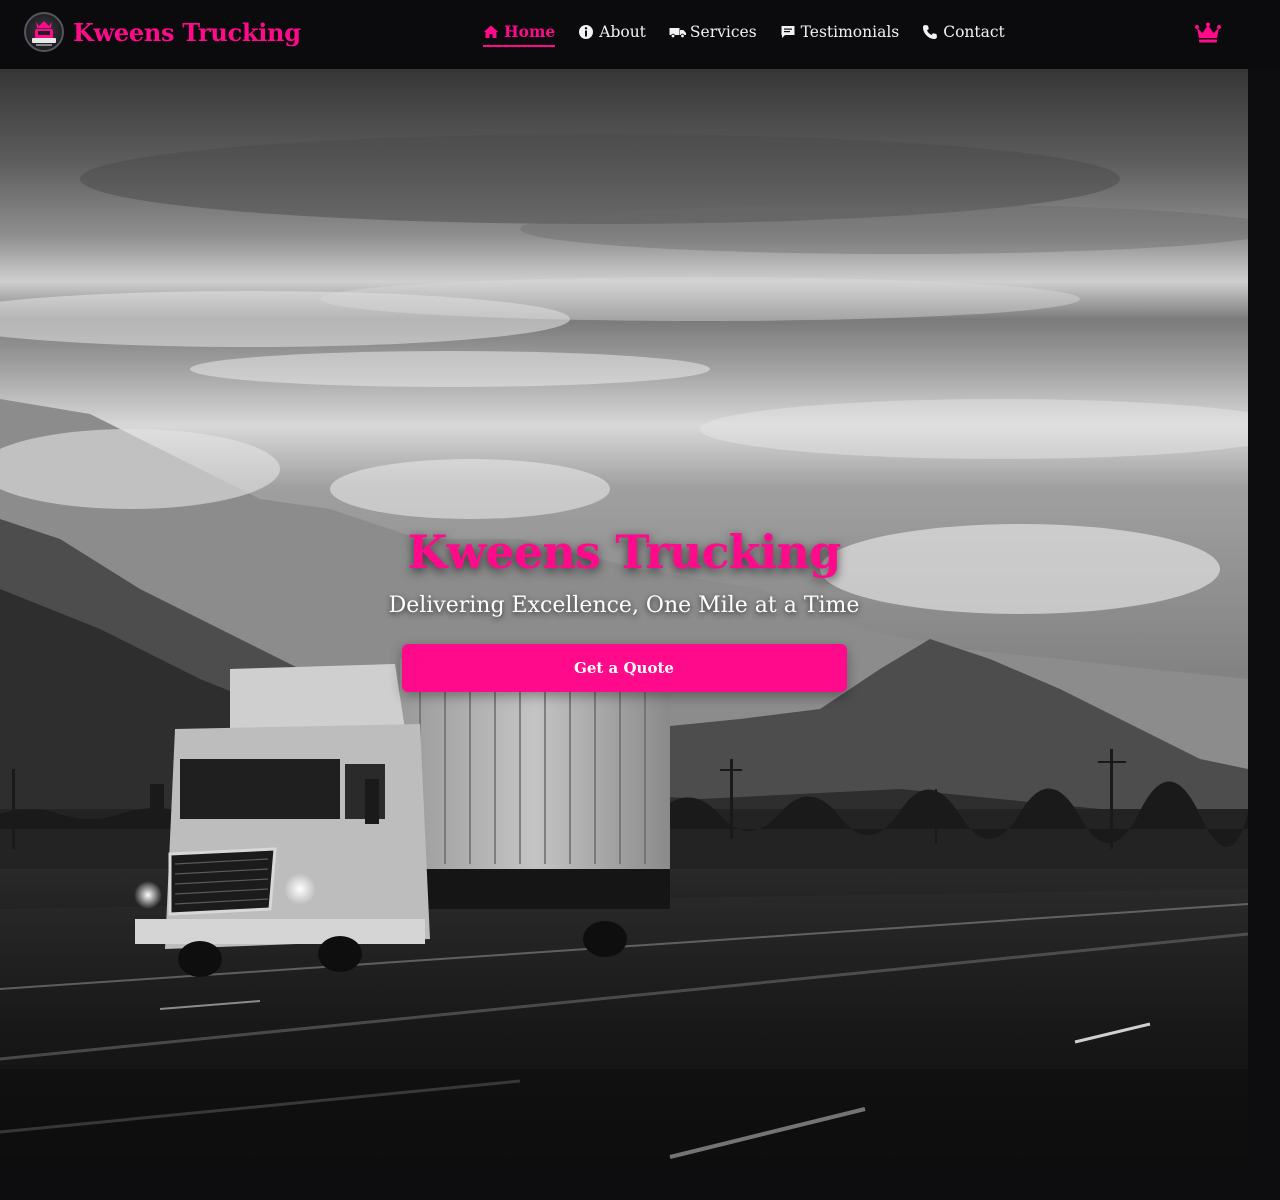 The height and width of the screenshot is (1200, 1280). I want to click on nav-services: Services, so click(713, 33).